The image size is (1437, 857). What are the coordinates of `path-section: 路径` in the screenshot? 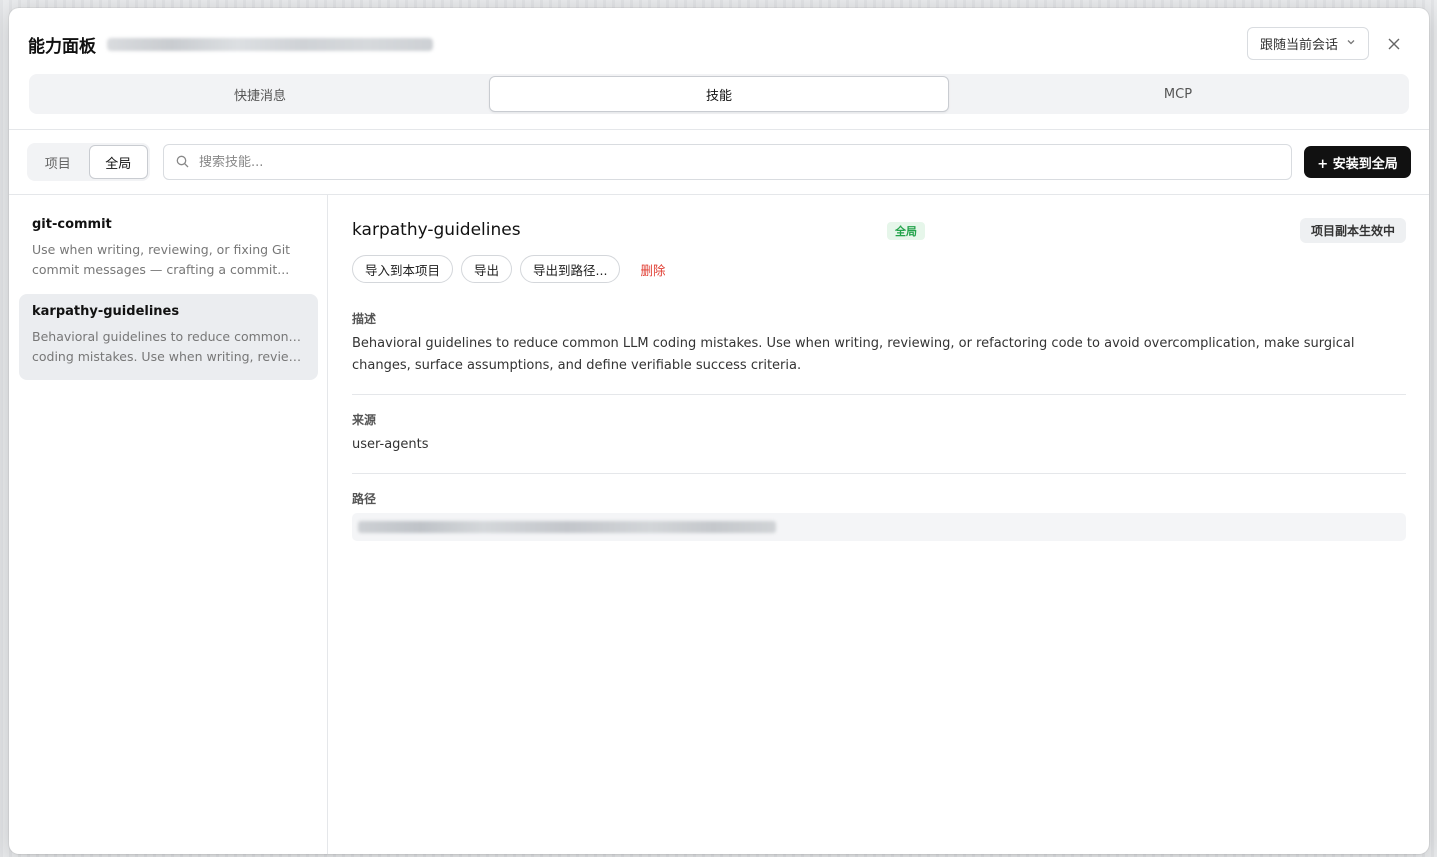 It's located at (879, 515).